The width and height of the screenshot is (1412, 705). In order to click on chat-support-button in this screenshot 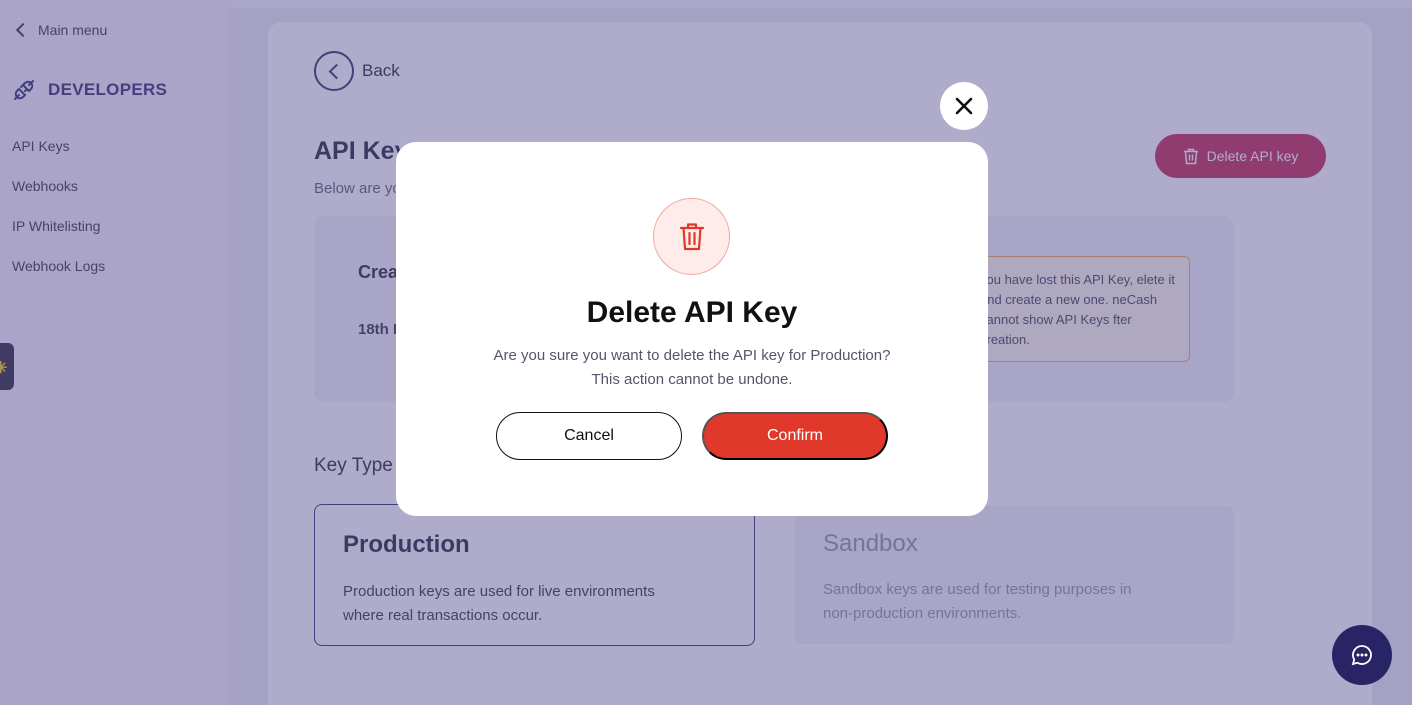, I will do `click(1362, 655)`.